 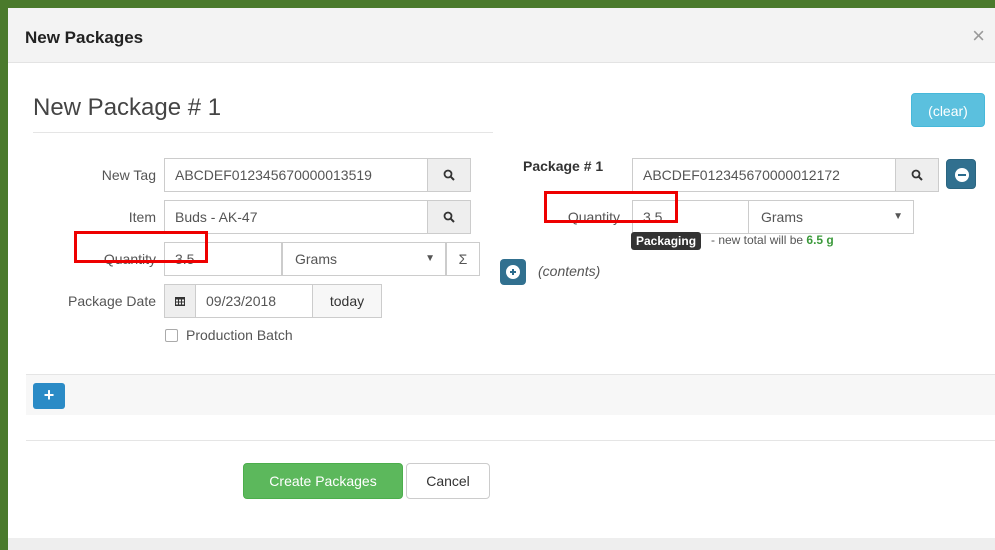 What do you see at coordinates (129, 259) in the screenshot?
I see `quantity-label: Quantity` at bounding box center [129, 259].